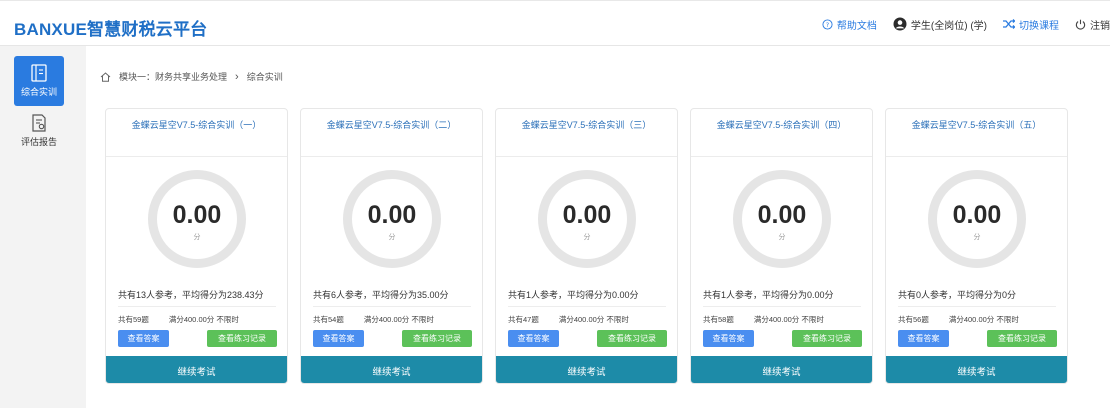 The image size is (1110, 408). I want to click on question-count: 共有47题, so click(523, 319).